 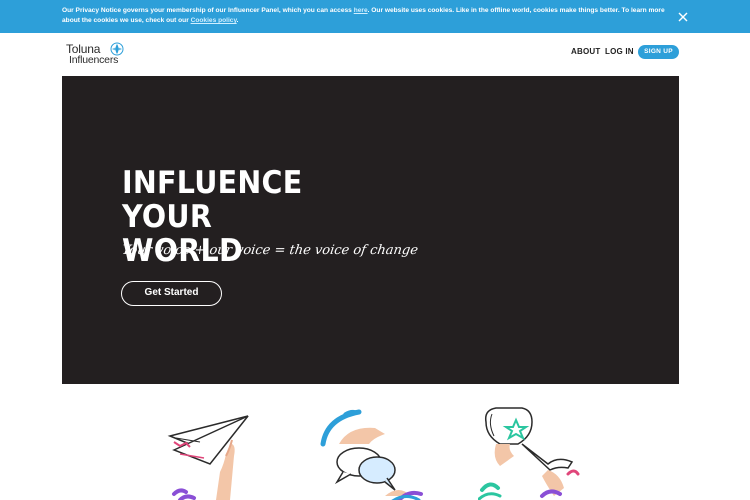 I want to click on speech-bubbles-illustration, so click(x=375, y=452).